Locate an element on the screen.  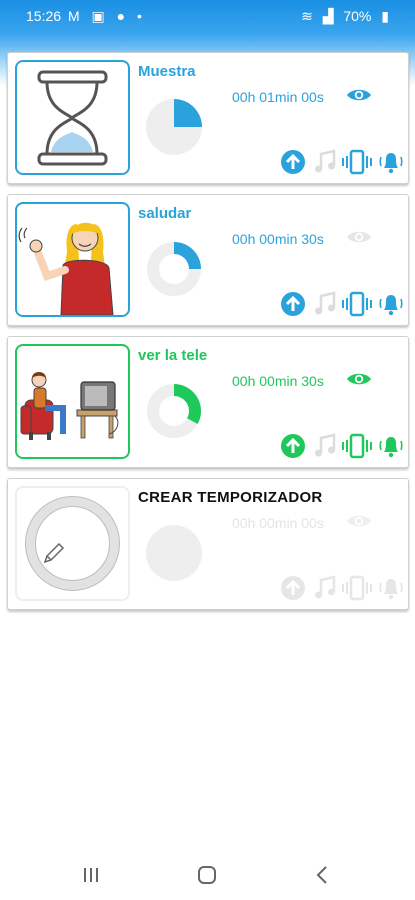
pencil-icon is located at coordinates (54, 553).